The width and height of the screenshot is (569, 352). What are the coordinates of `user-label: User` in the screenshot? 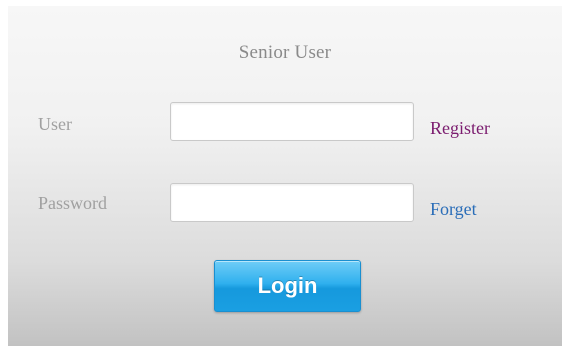 It's located at (55, 124).